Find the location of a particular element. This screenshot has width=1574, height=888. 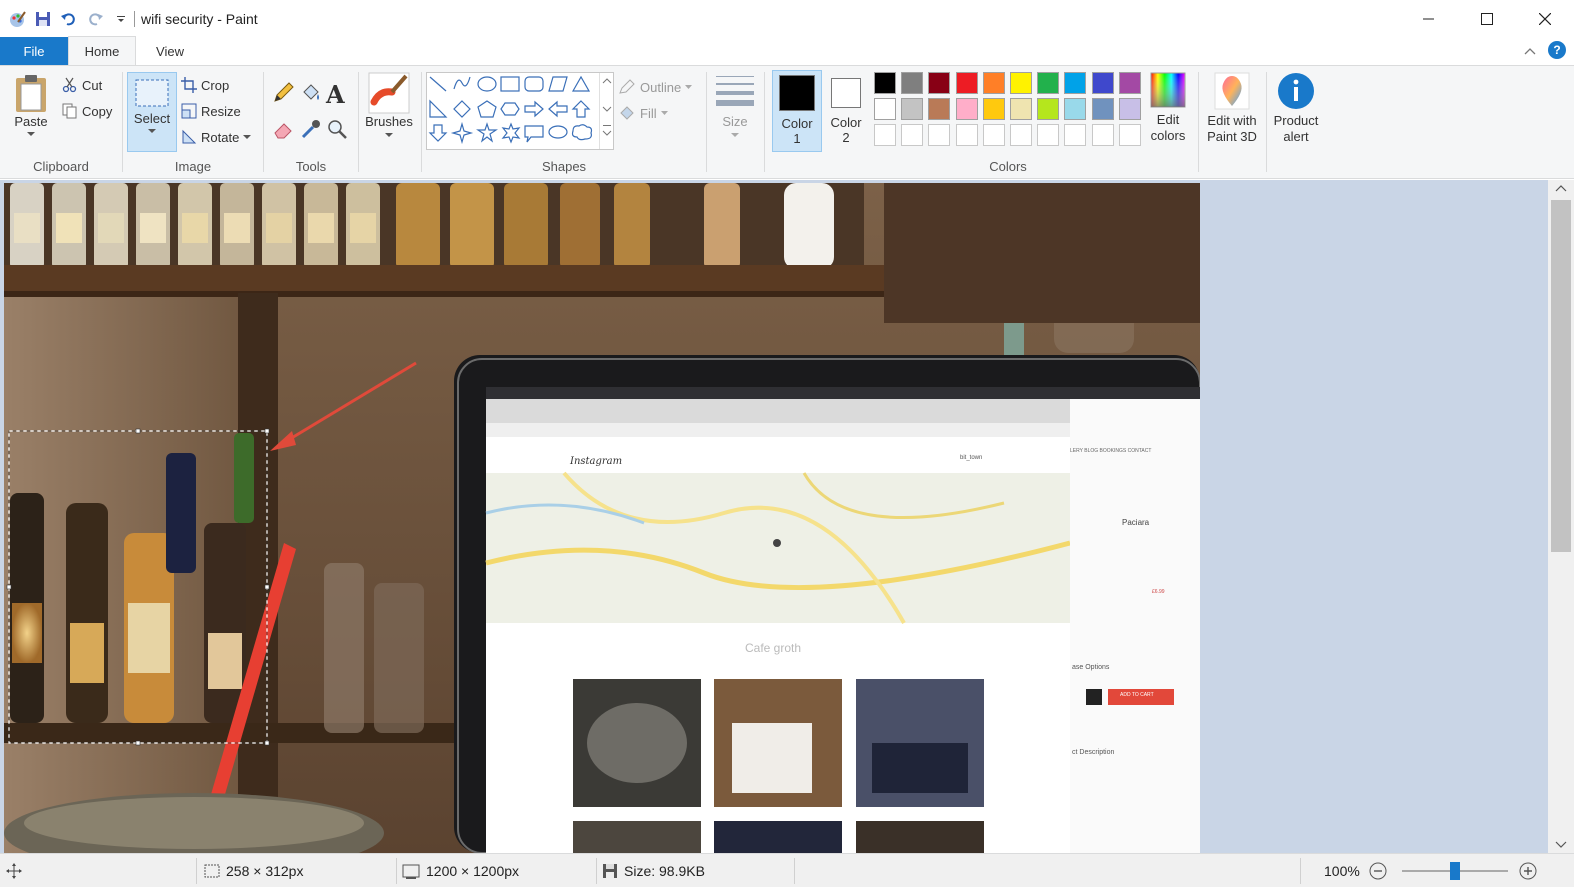

help-icon: ? is located at coordinates (1557, 50).